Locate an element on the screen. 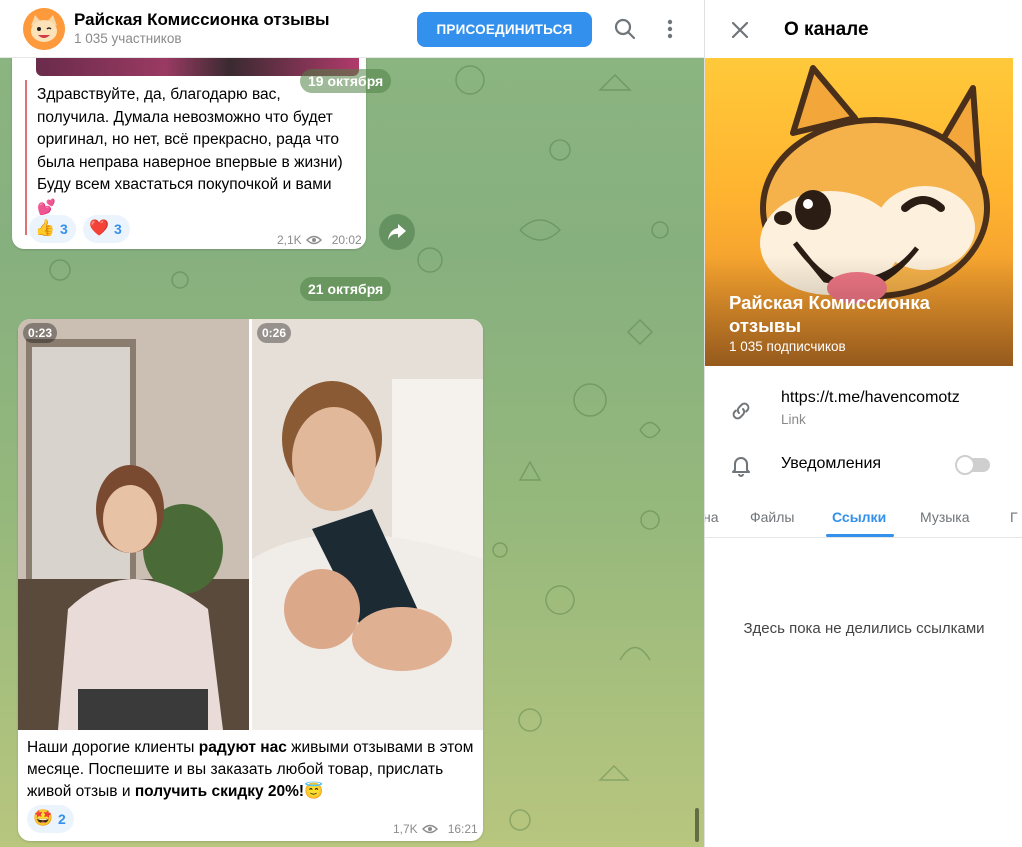 The width and height of the screenshot is (1022, 847). date-separator: 19 октября is located at coordinates (346, 81).